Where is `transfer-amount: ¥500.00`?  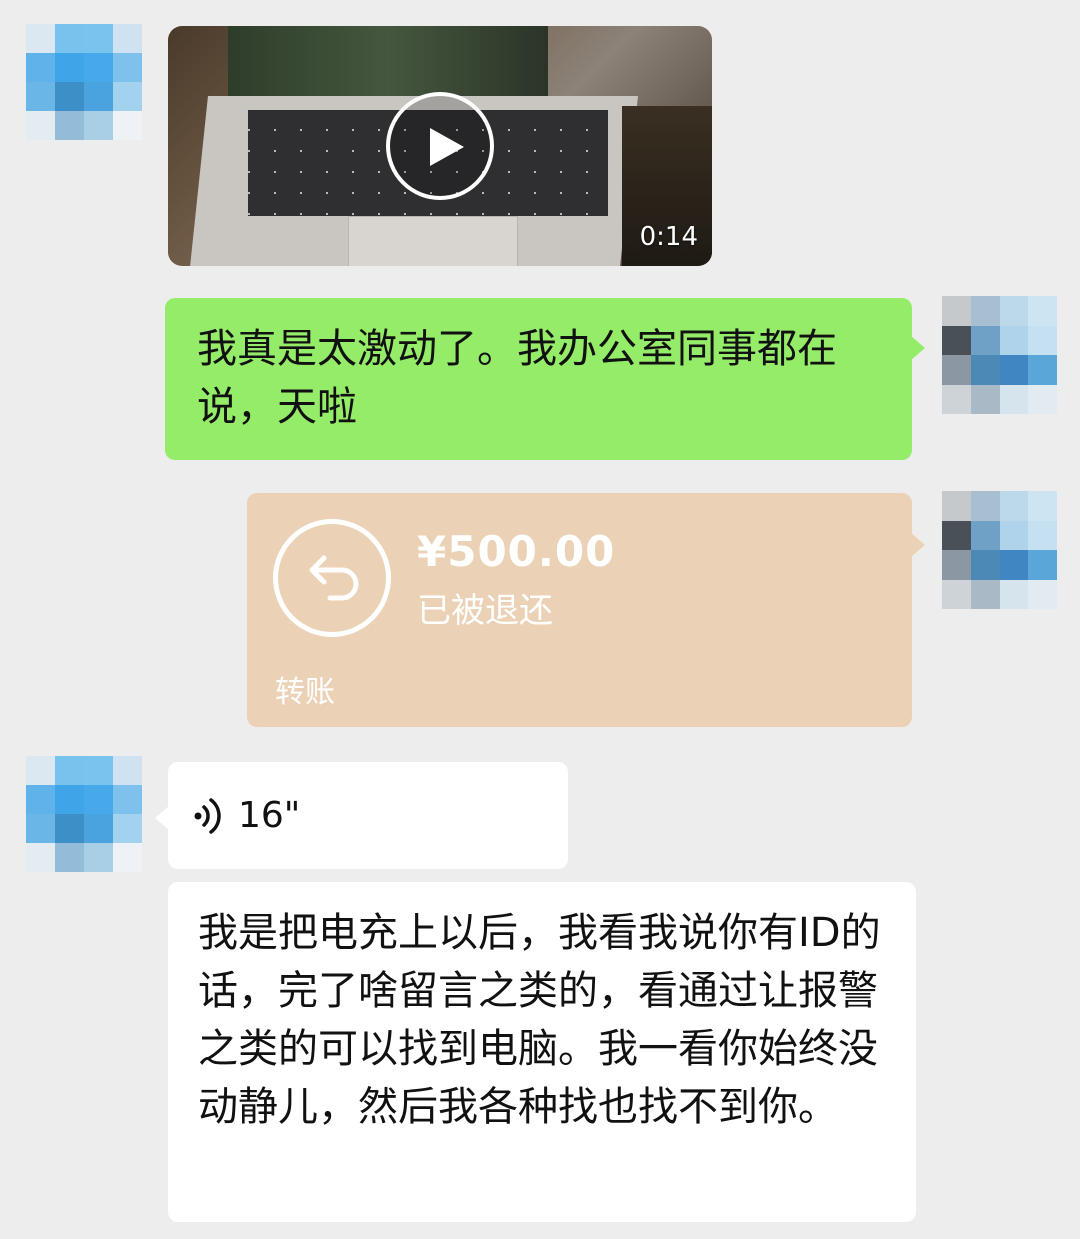
transfer-amount: ¥500.00 is located at coordinates (516, 551).